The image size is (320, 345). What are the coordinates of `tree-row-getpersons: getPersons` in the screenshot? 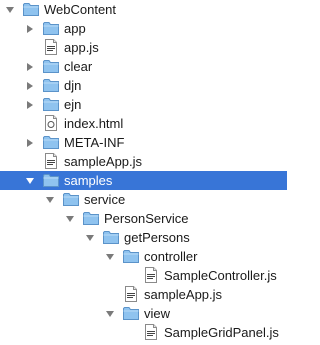 It's located at (143, 237).